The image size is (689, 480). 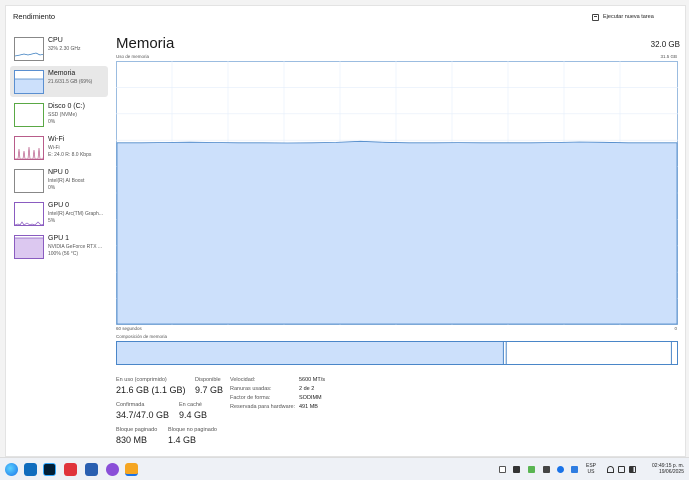 What do you see at coordinates (632, 469) in the screenshot?
I see `battery-icon` at bounding box center [632, 469].